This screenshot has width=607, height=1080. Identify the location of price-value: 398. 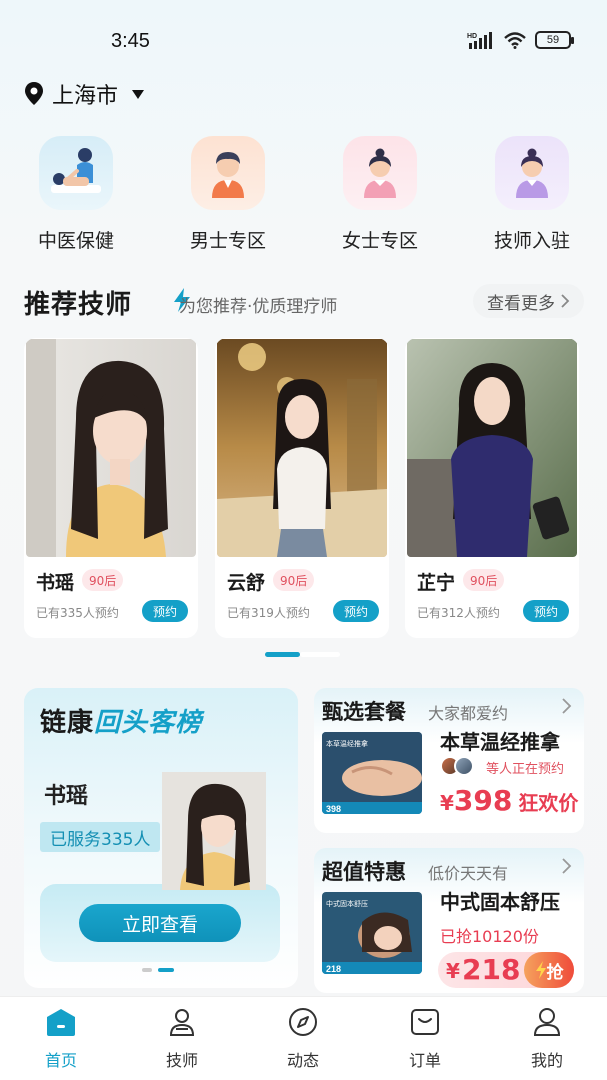
(483, 800).